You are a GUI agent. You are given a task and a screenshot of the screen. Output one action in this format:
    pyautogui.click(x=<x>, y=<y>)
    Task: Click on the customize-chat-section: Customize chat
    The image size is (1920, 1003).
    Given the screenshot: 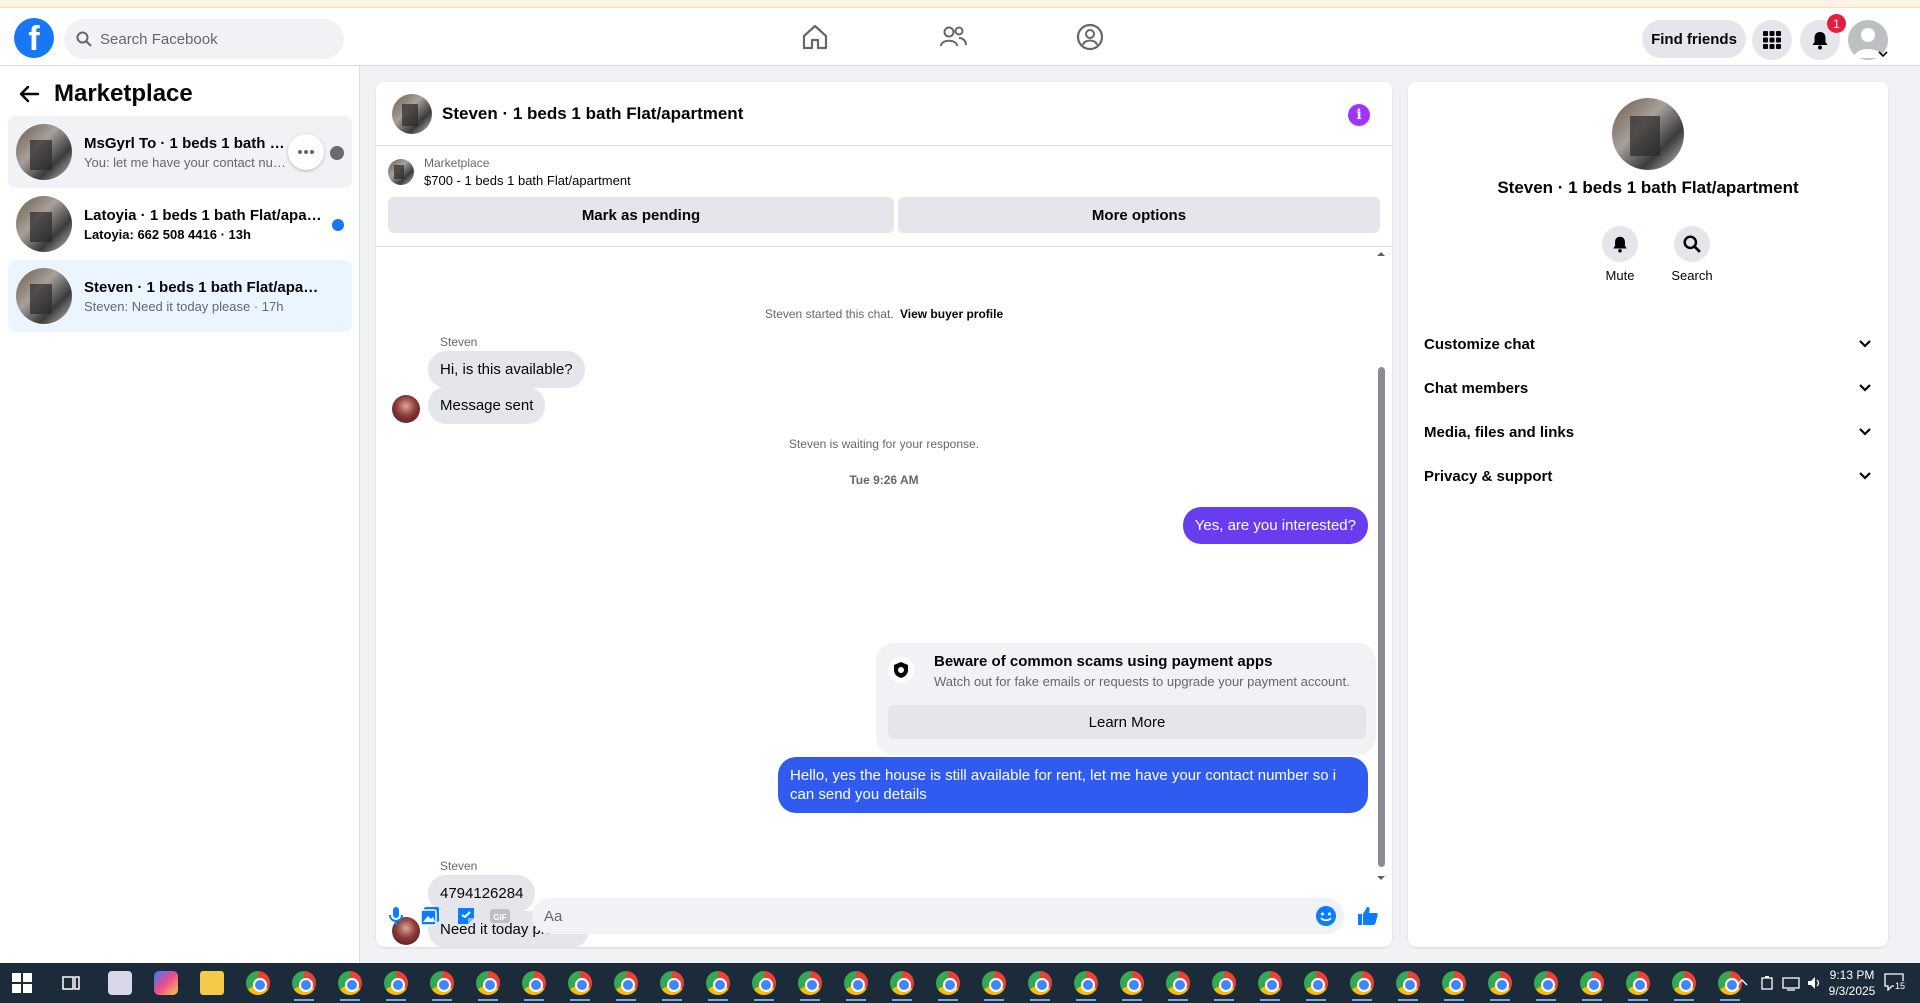 What is the action you would take?
    pyautogui.click(x=1648, y=344)
    